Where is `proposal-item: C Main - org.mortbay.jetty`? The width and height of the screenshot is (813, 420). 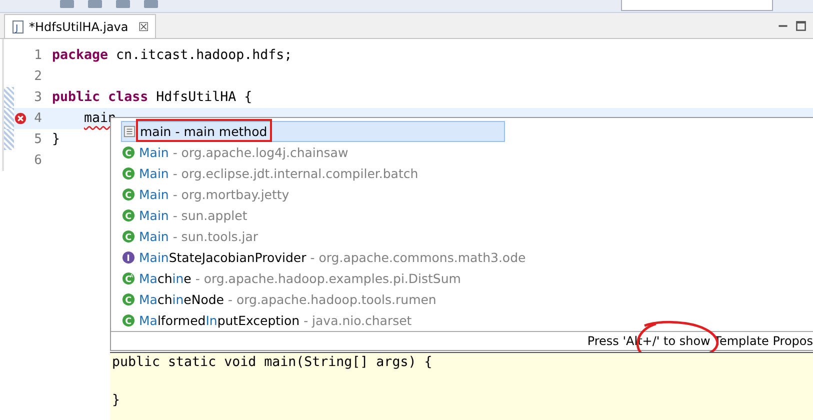 proposal-item: C Main - org.mortbay.jetty is located at coordinates (313, 194).